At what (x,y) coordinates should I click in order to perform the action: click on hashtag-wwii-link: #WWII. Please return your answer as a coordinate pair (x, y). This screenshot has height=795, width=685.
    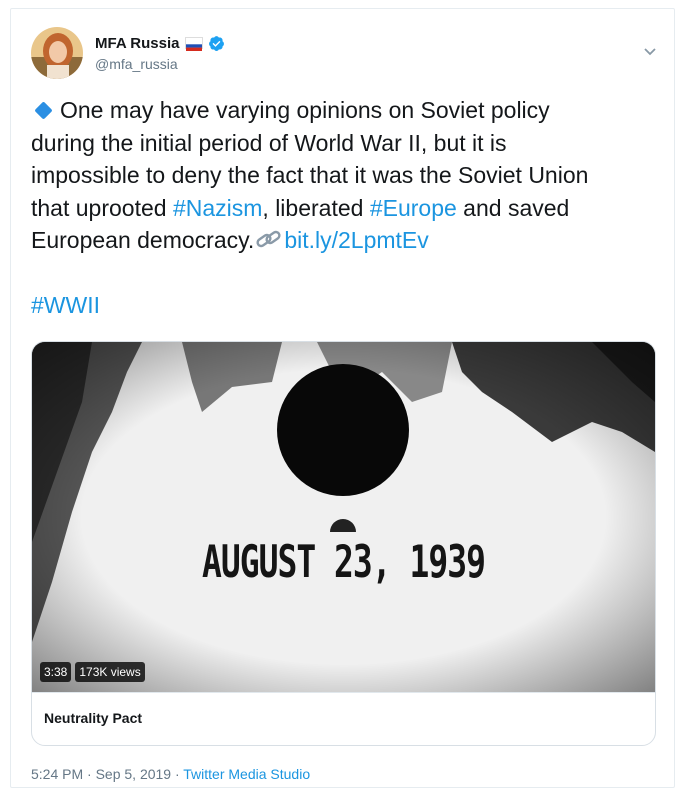
    Looking at the image, I should click on (65, 305).